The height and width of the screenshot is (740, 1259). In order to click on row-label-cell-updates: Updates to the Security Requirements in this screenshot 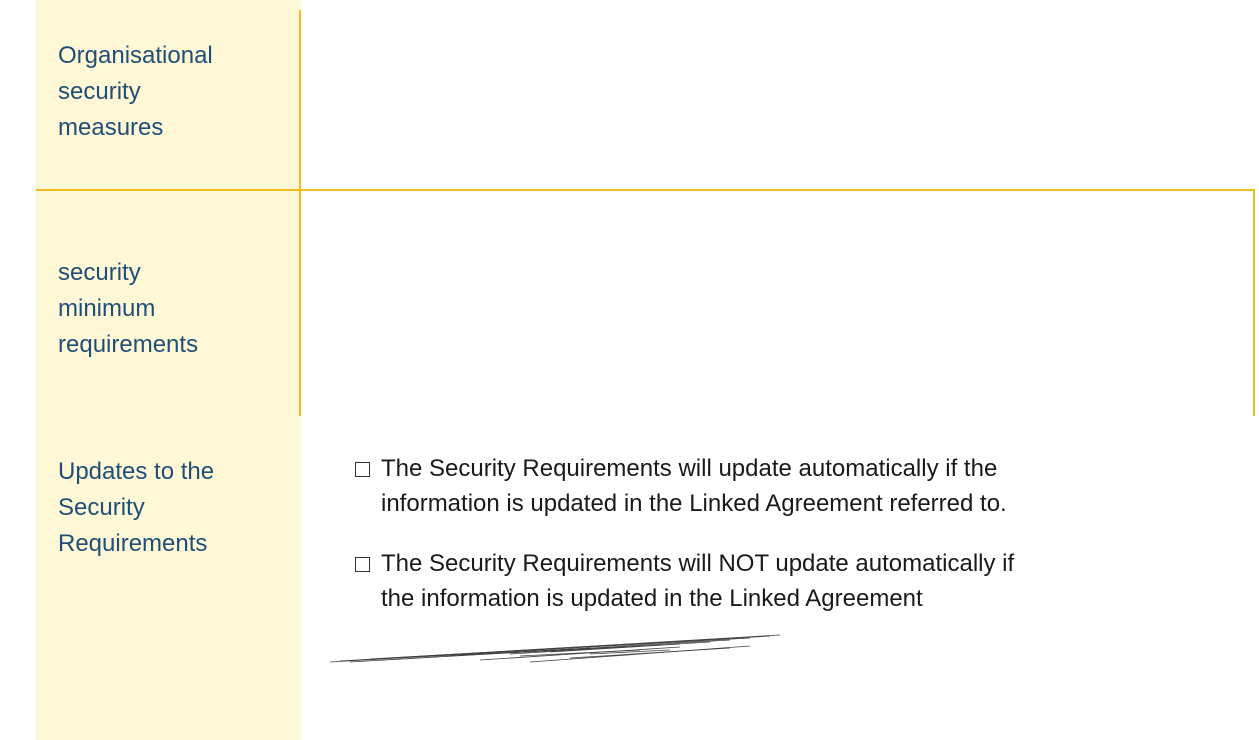, I will do `click(168, 578)`.